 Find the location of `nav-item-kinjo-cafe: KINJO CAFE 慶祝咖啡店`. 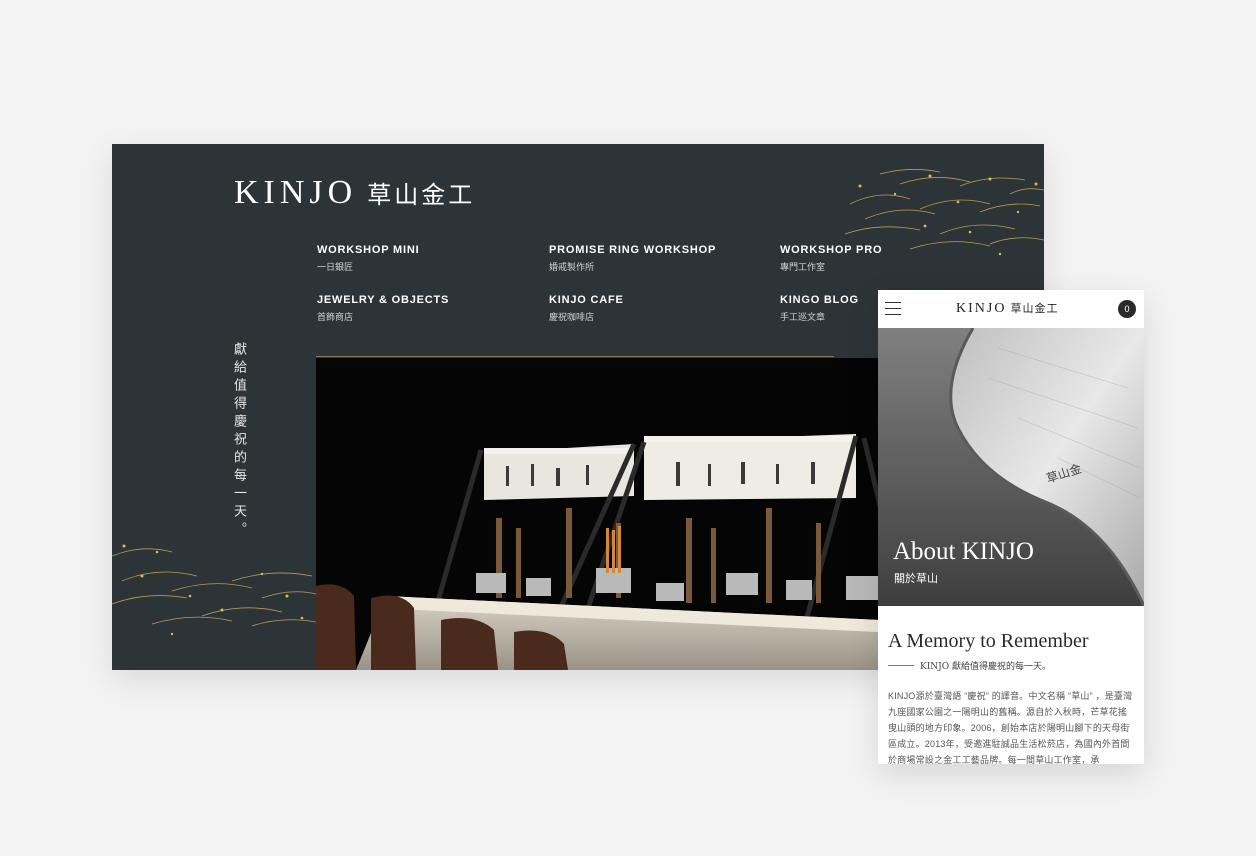

nav-item-kinjo-cafe: KINJO CAFE 慶祝咖啡店 is located at coordinates (586, 308).